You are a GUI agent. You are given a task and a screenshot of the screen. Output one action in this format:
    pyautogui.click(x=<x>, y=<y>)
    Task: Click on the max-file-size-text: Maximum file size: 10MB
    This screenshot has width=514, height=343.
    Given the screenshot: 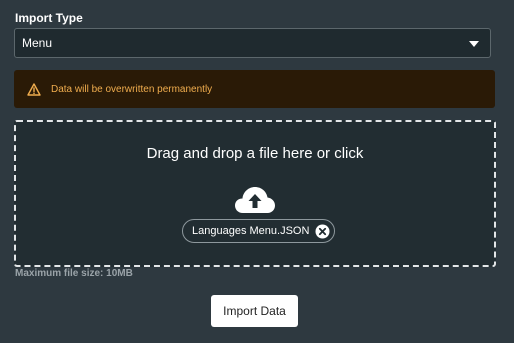 What is the action you would take?
    pyautogui.click(x=74, y=273)
    